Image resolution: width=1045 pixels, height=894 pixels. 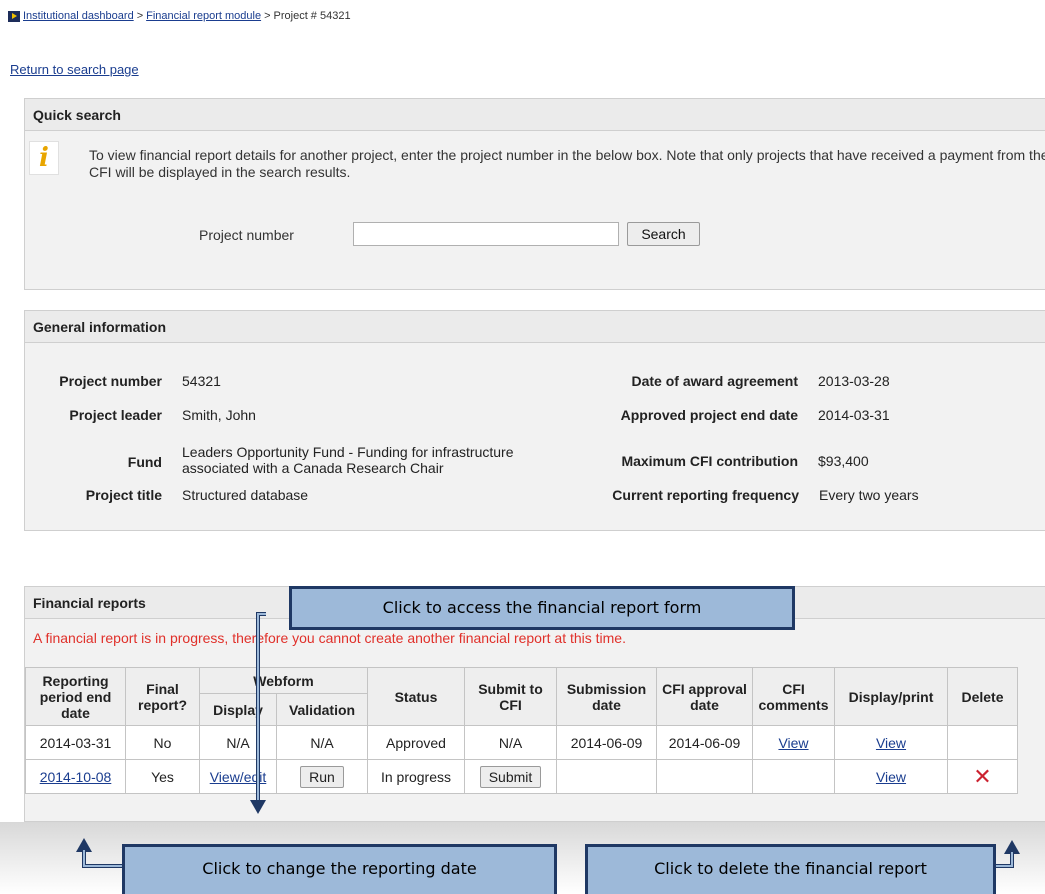 What do you see at coordinates (14, 16) in the screenshot?
I see `breadcrumb-arrow-icon` at bounding box center [14, 16].